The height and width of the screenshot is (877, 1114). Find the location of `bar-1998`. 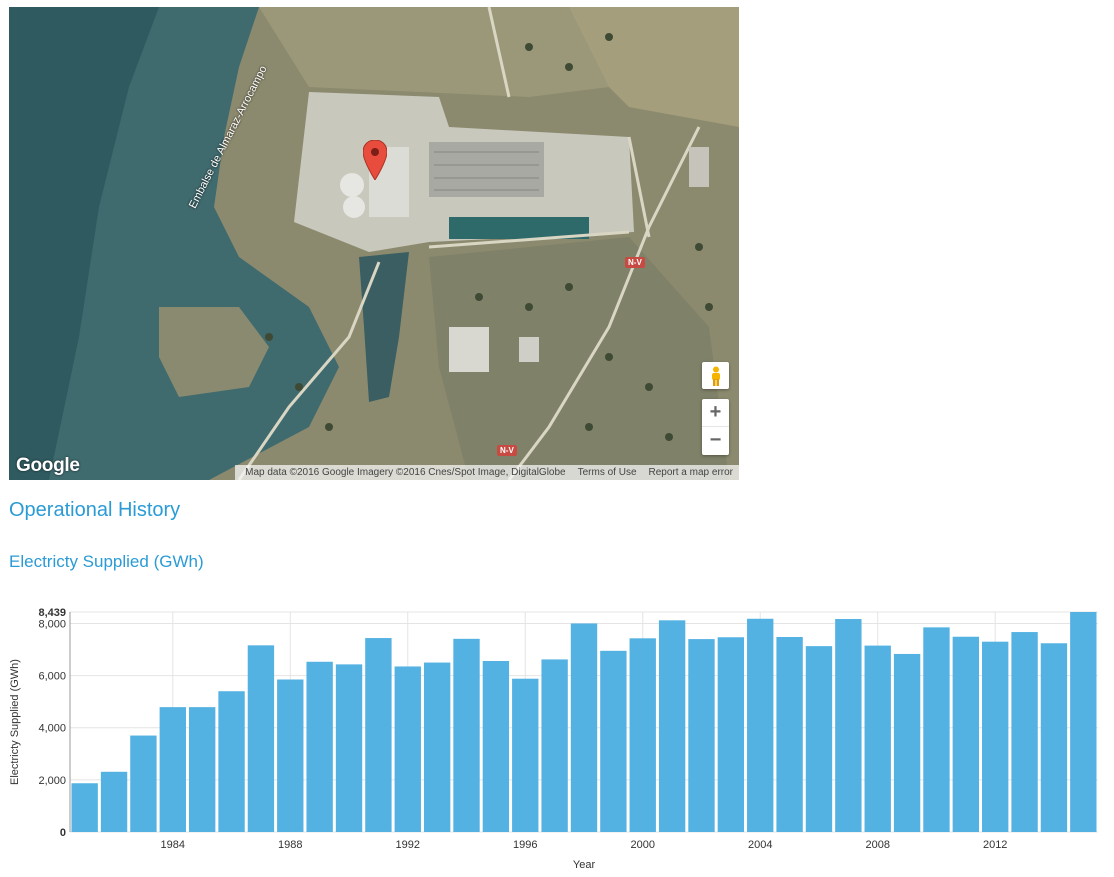

bar-1998 is located at coordinates (584, 727).